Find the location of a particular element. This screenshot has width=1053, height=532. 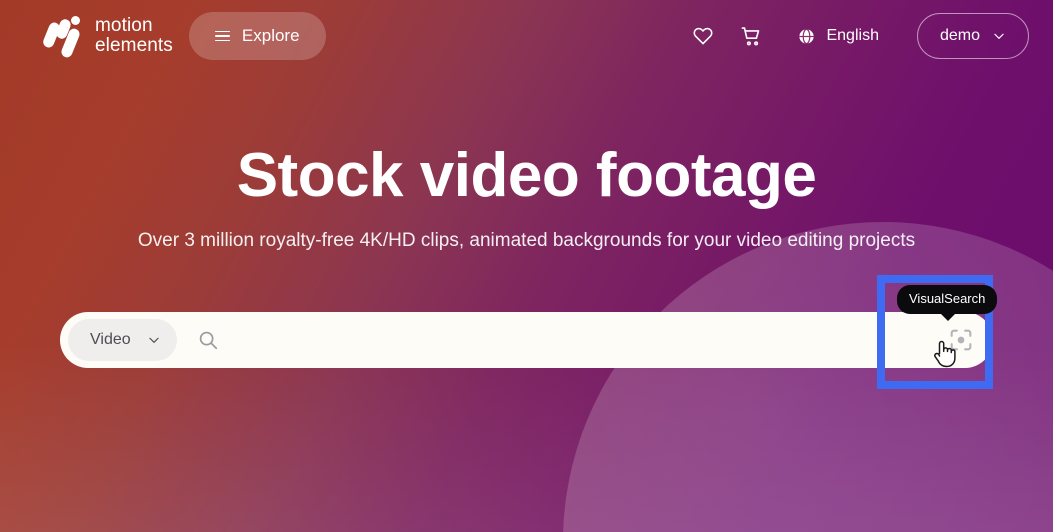

explore-button: Explore is located at coordinates (257, 36).